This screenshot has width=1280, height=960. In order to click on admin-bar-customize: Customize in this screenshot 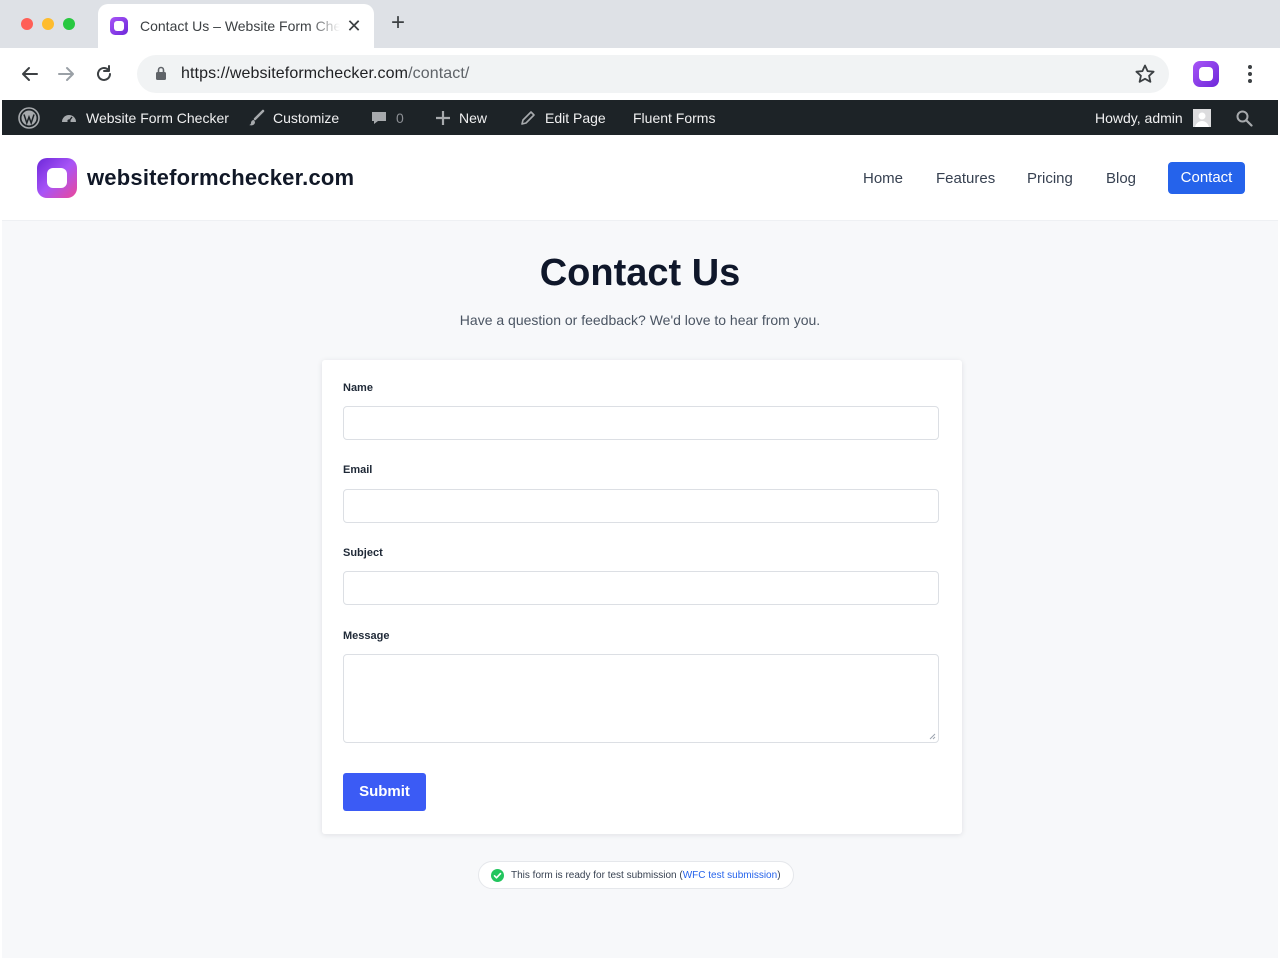, I will do `click(293, 117)`.